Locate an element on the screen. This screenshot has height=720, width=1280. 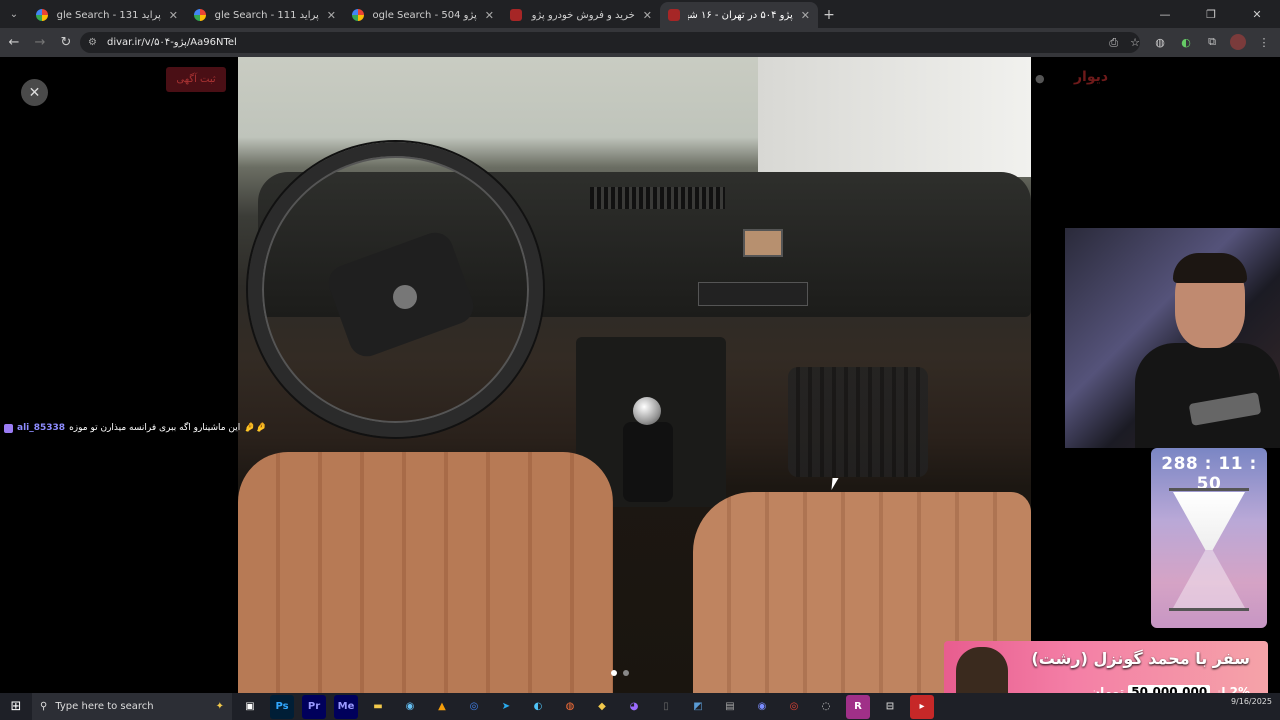
chevron-down-icon: ⌄ is located at coordinates (14, 14).